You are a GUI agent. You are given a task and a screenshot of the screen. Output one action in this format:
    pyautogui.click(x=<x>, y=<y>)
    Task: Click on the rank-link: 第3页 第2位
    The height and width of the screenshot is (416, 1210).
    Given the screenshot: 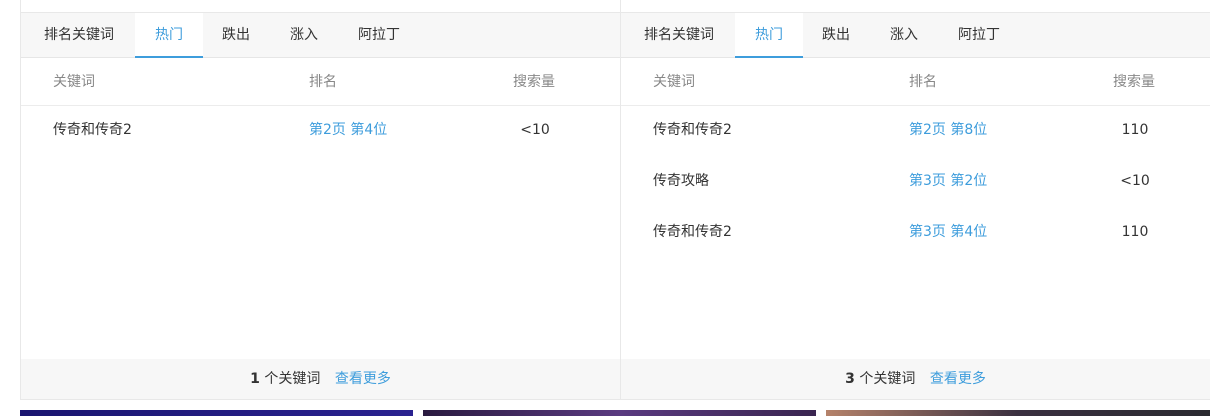 What is the action you would take?
    pyautogui.click(x=948, y=181)
    